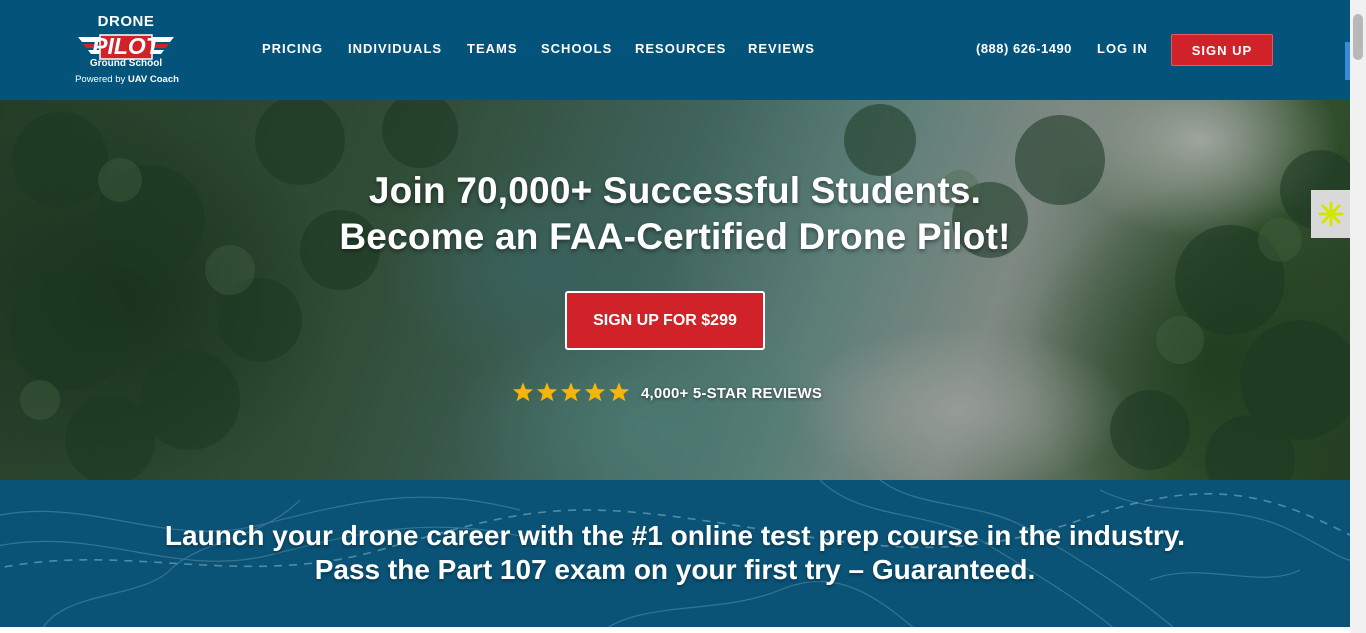 Image resolution: width=1366 pixels, height=633 pixels. I want to click on hero-signup-button: SIGN UP FOR $299, so click(665, 320).